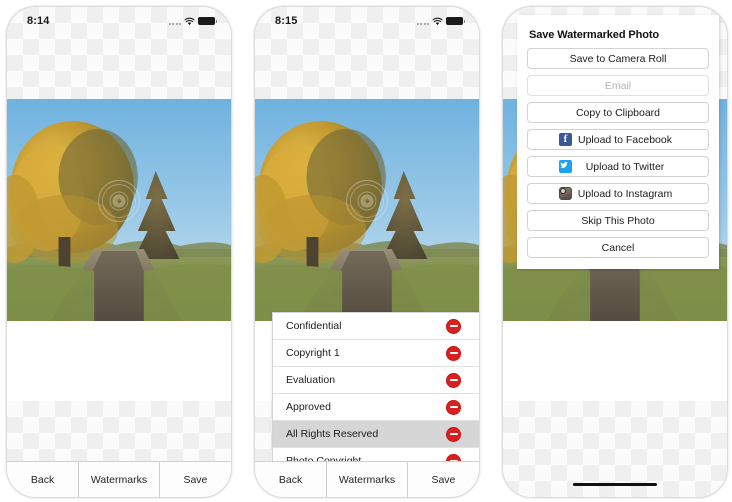 The image size is (732, 502). I want to click on list-item-selected: All Rights Reserved, so click(376, 434).